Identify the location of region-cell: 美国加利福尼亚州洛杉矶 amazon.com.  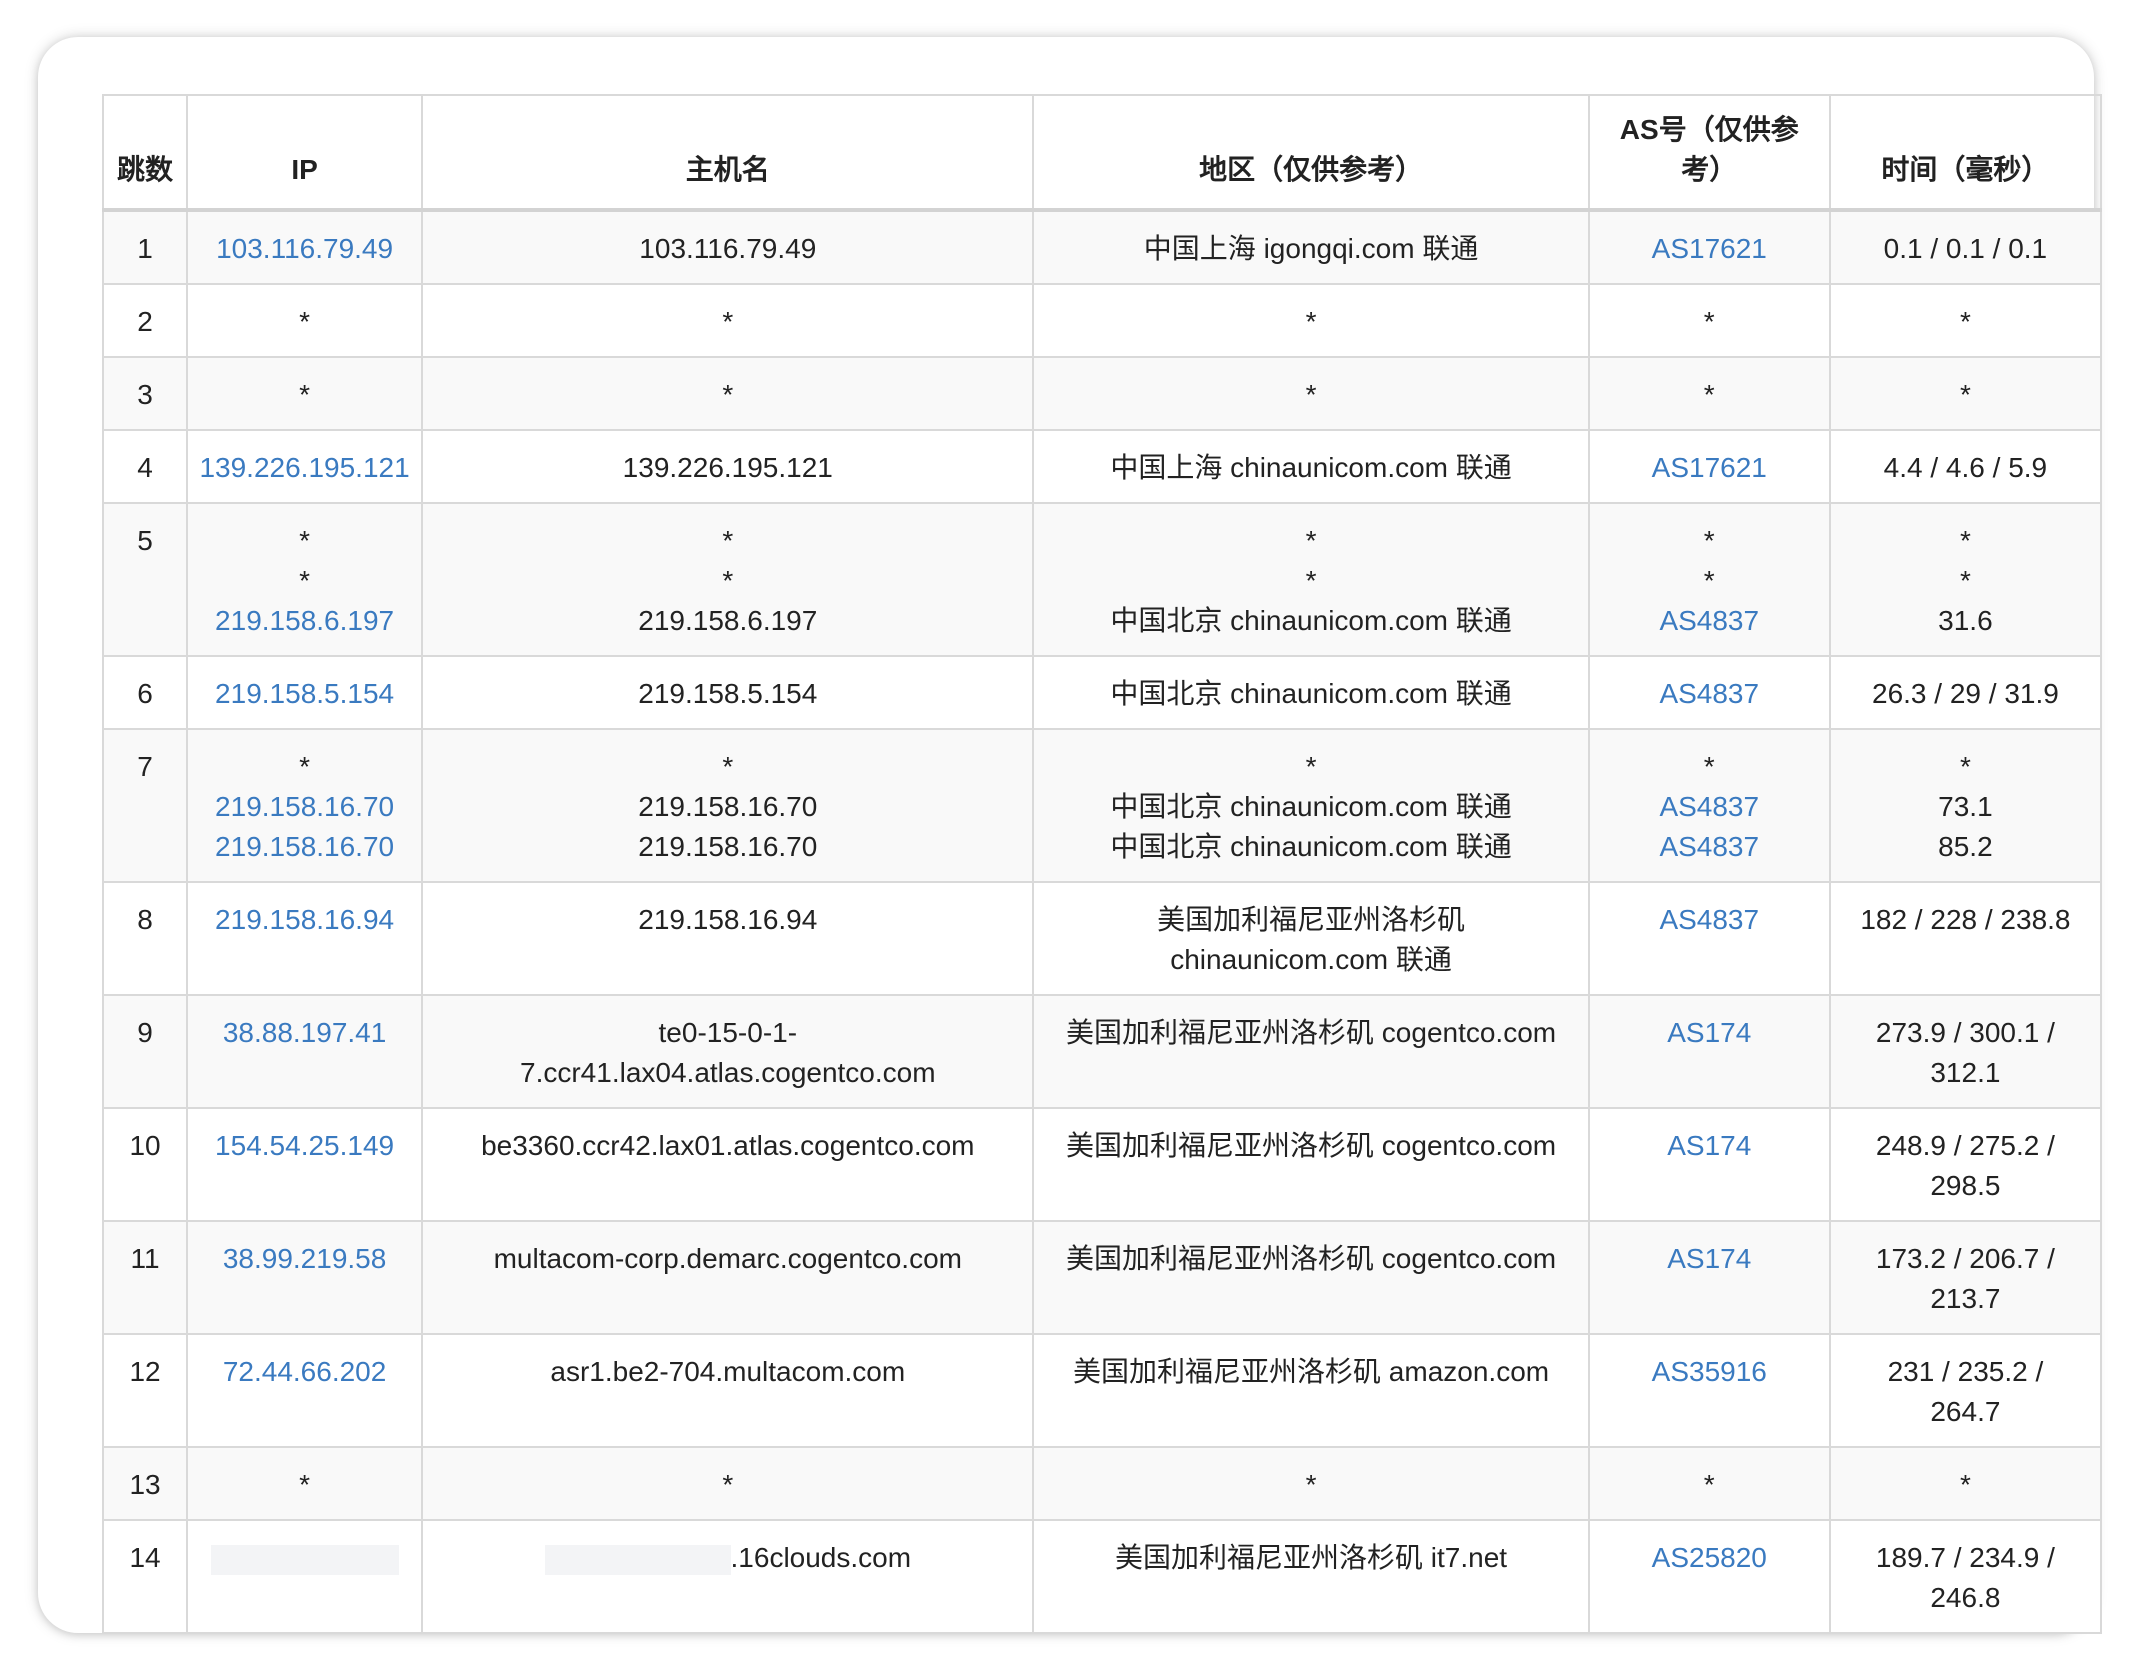
(1311, 1390).